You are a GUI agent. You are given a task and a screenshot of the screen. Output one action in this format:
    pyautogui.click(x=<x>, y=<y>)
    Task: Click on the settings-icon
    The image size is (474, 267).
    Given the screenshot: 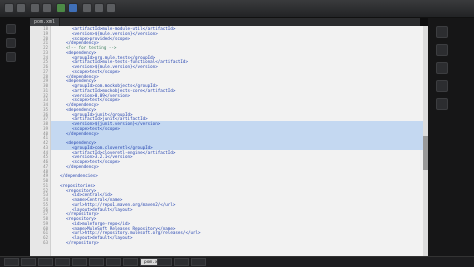 What is the action you would take?
    pyautogui.click(x=111, y=8)
    